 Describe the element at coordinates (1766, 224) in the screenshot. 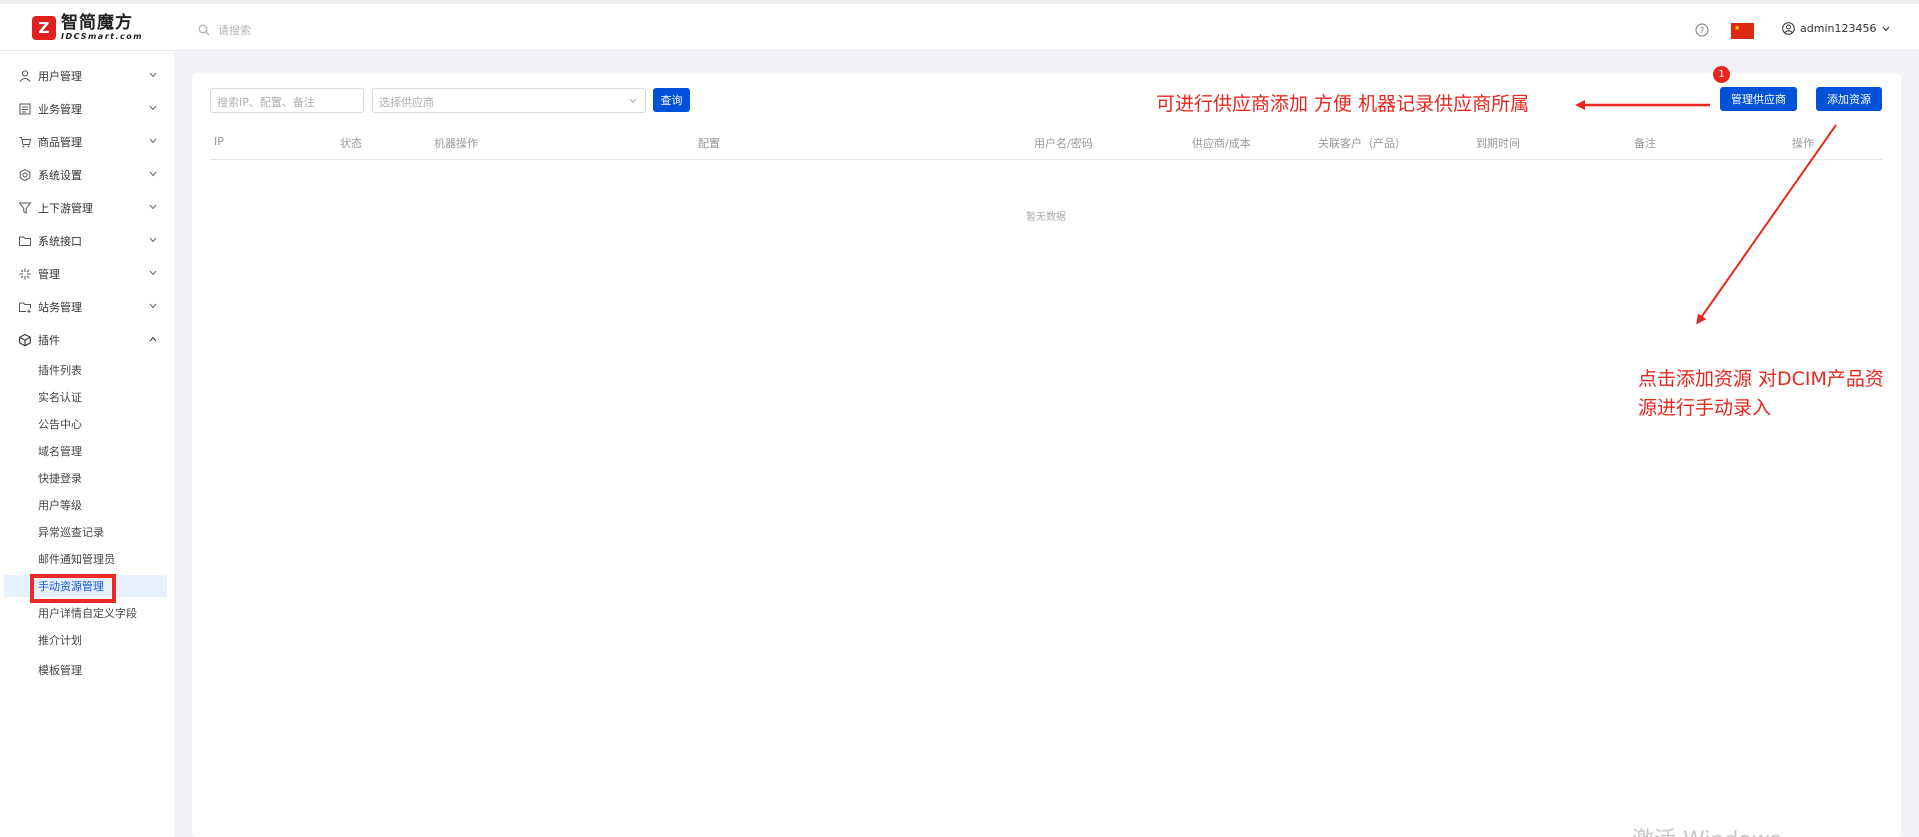

I see `arrow-to-add-resource-note` at that location.